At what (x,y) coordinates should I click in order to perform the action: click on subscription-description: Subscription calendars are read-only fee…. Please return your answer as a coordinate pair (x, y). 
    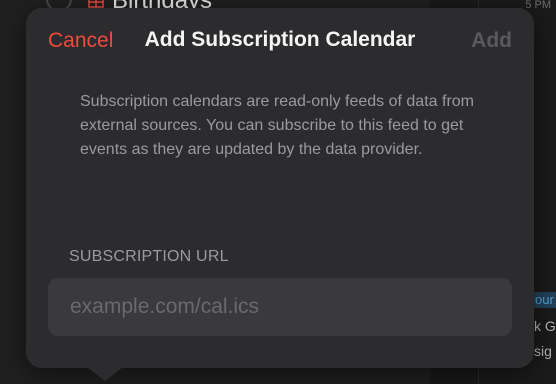
    Looking at the image, I should click on (277, 125).